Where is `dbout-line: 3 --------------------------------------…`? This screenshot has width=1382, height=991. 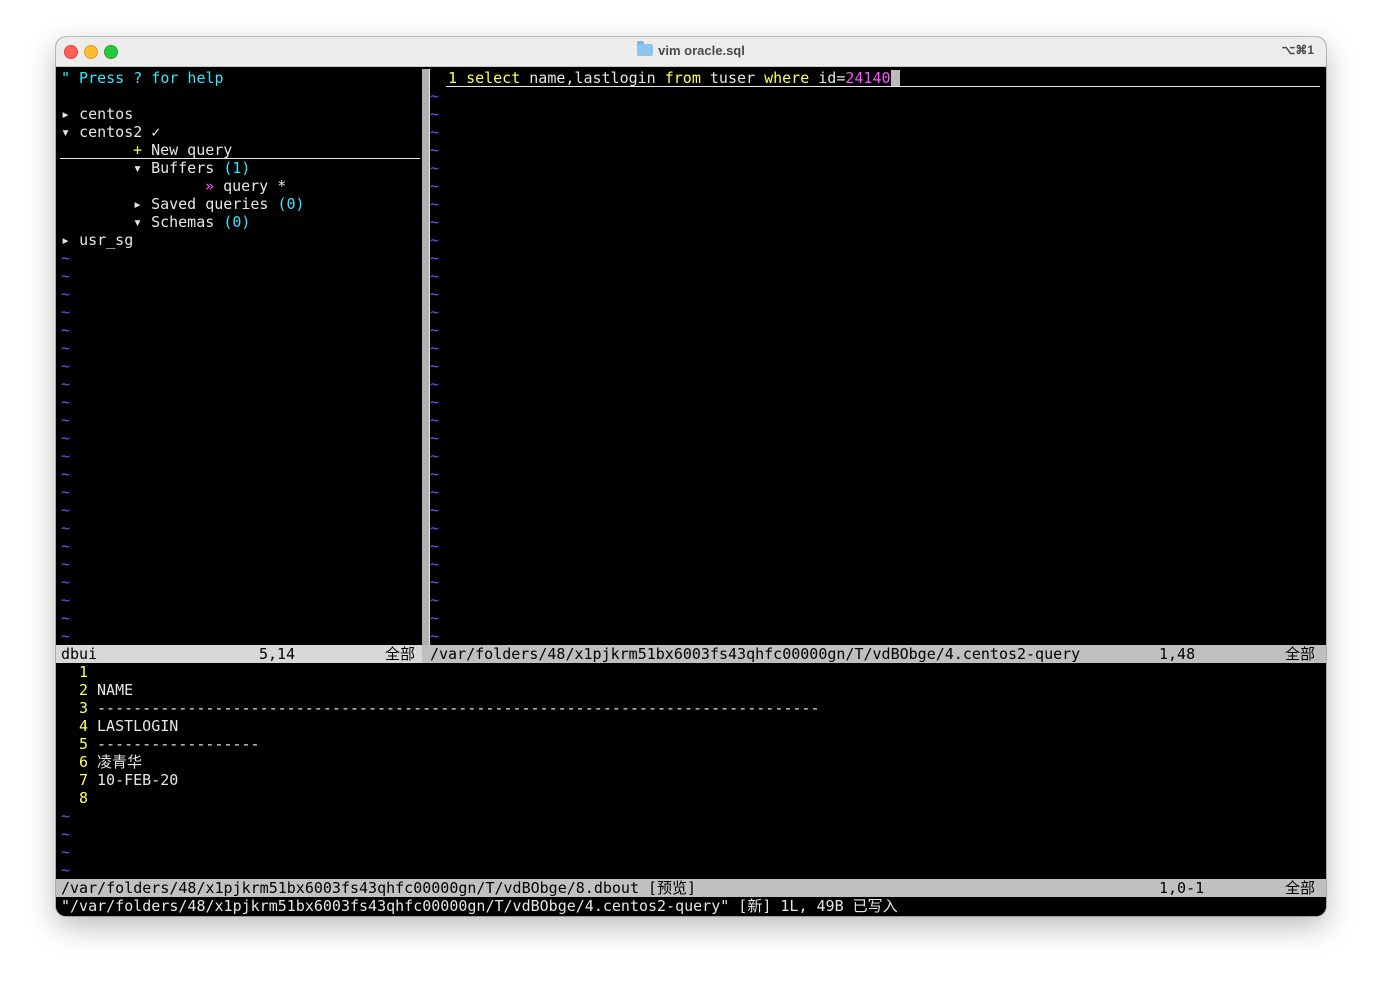
dbout-line: 3 --------------------------------------… is located at coordinates (440, 708).